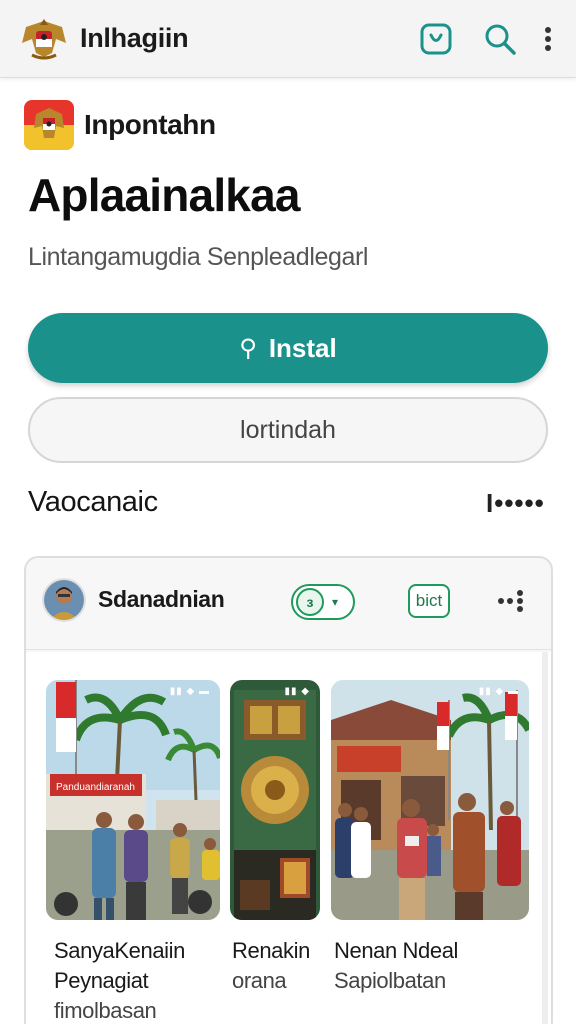  Describe the element at coordinates (288, 39) in the screenshot. I see `top-app-bar: Inlhagiin` at that location.